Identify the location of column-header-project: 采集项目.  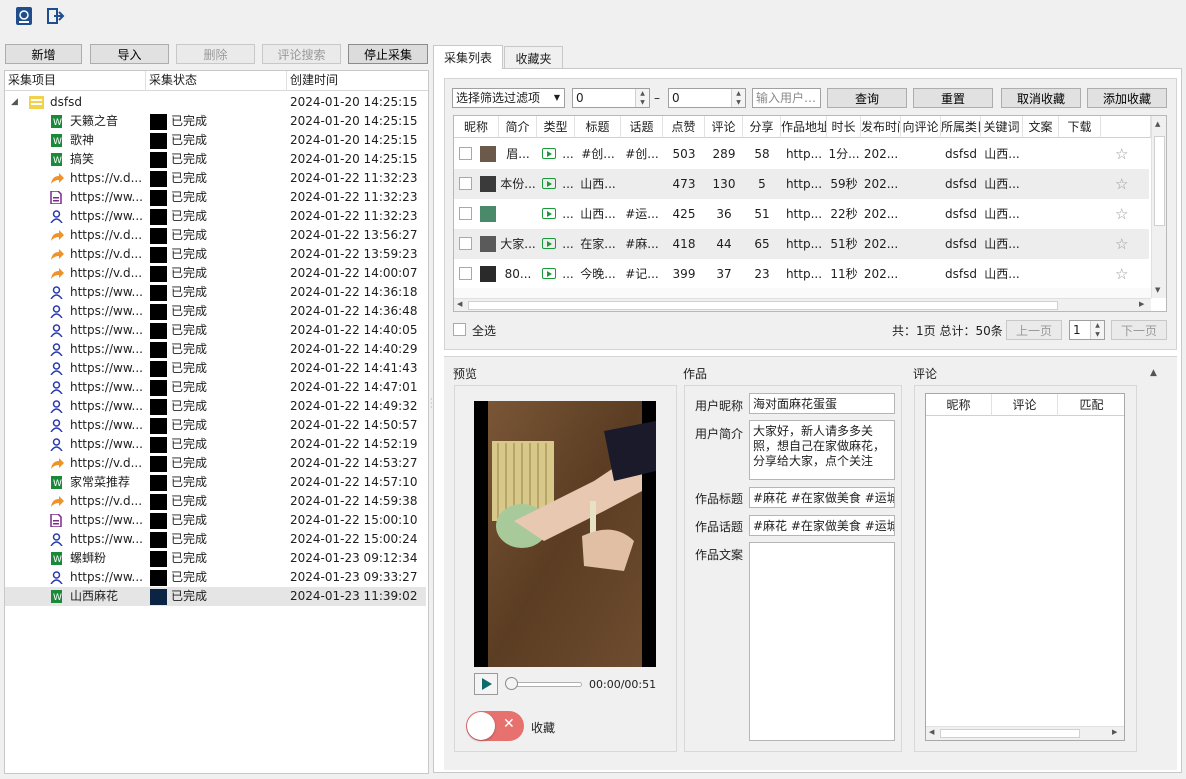
(75, 81).